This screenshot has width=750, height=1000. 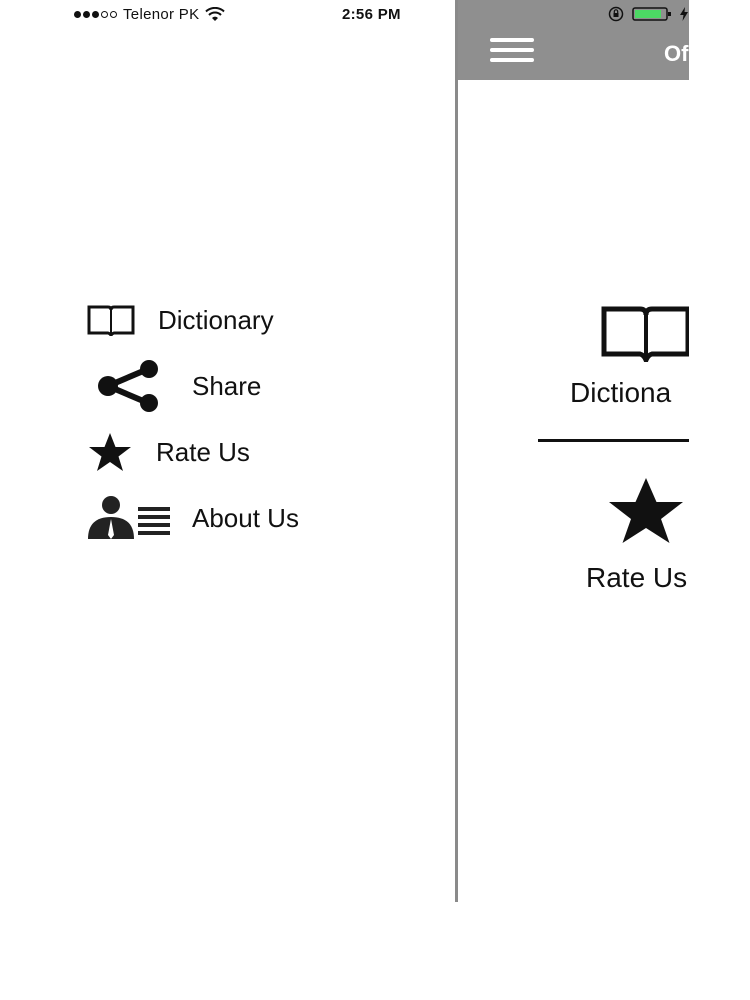 I want to click on orientation-lock-icon, so click(x=616, y=14).